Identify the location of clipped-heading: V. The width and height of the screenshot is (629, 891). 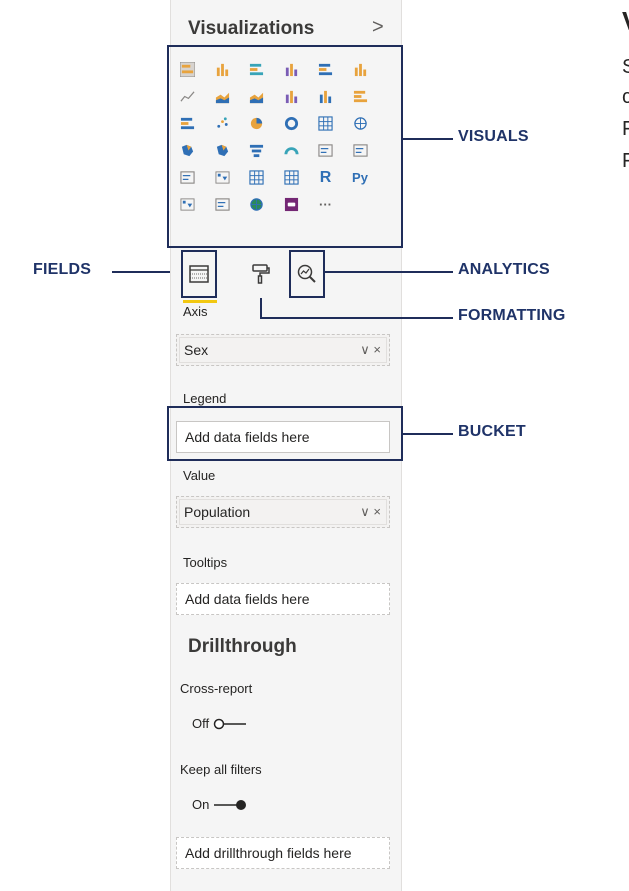
(625, 21).